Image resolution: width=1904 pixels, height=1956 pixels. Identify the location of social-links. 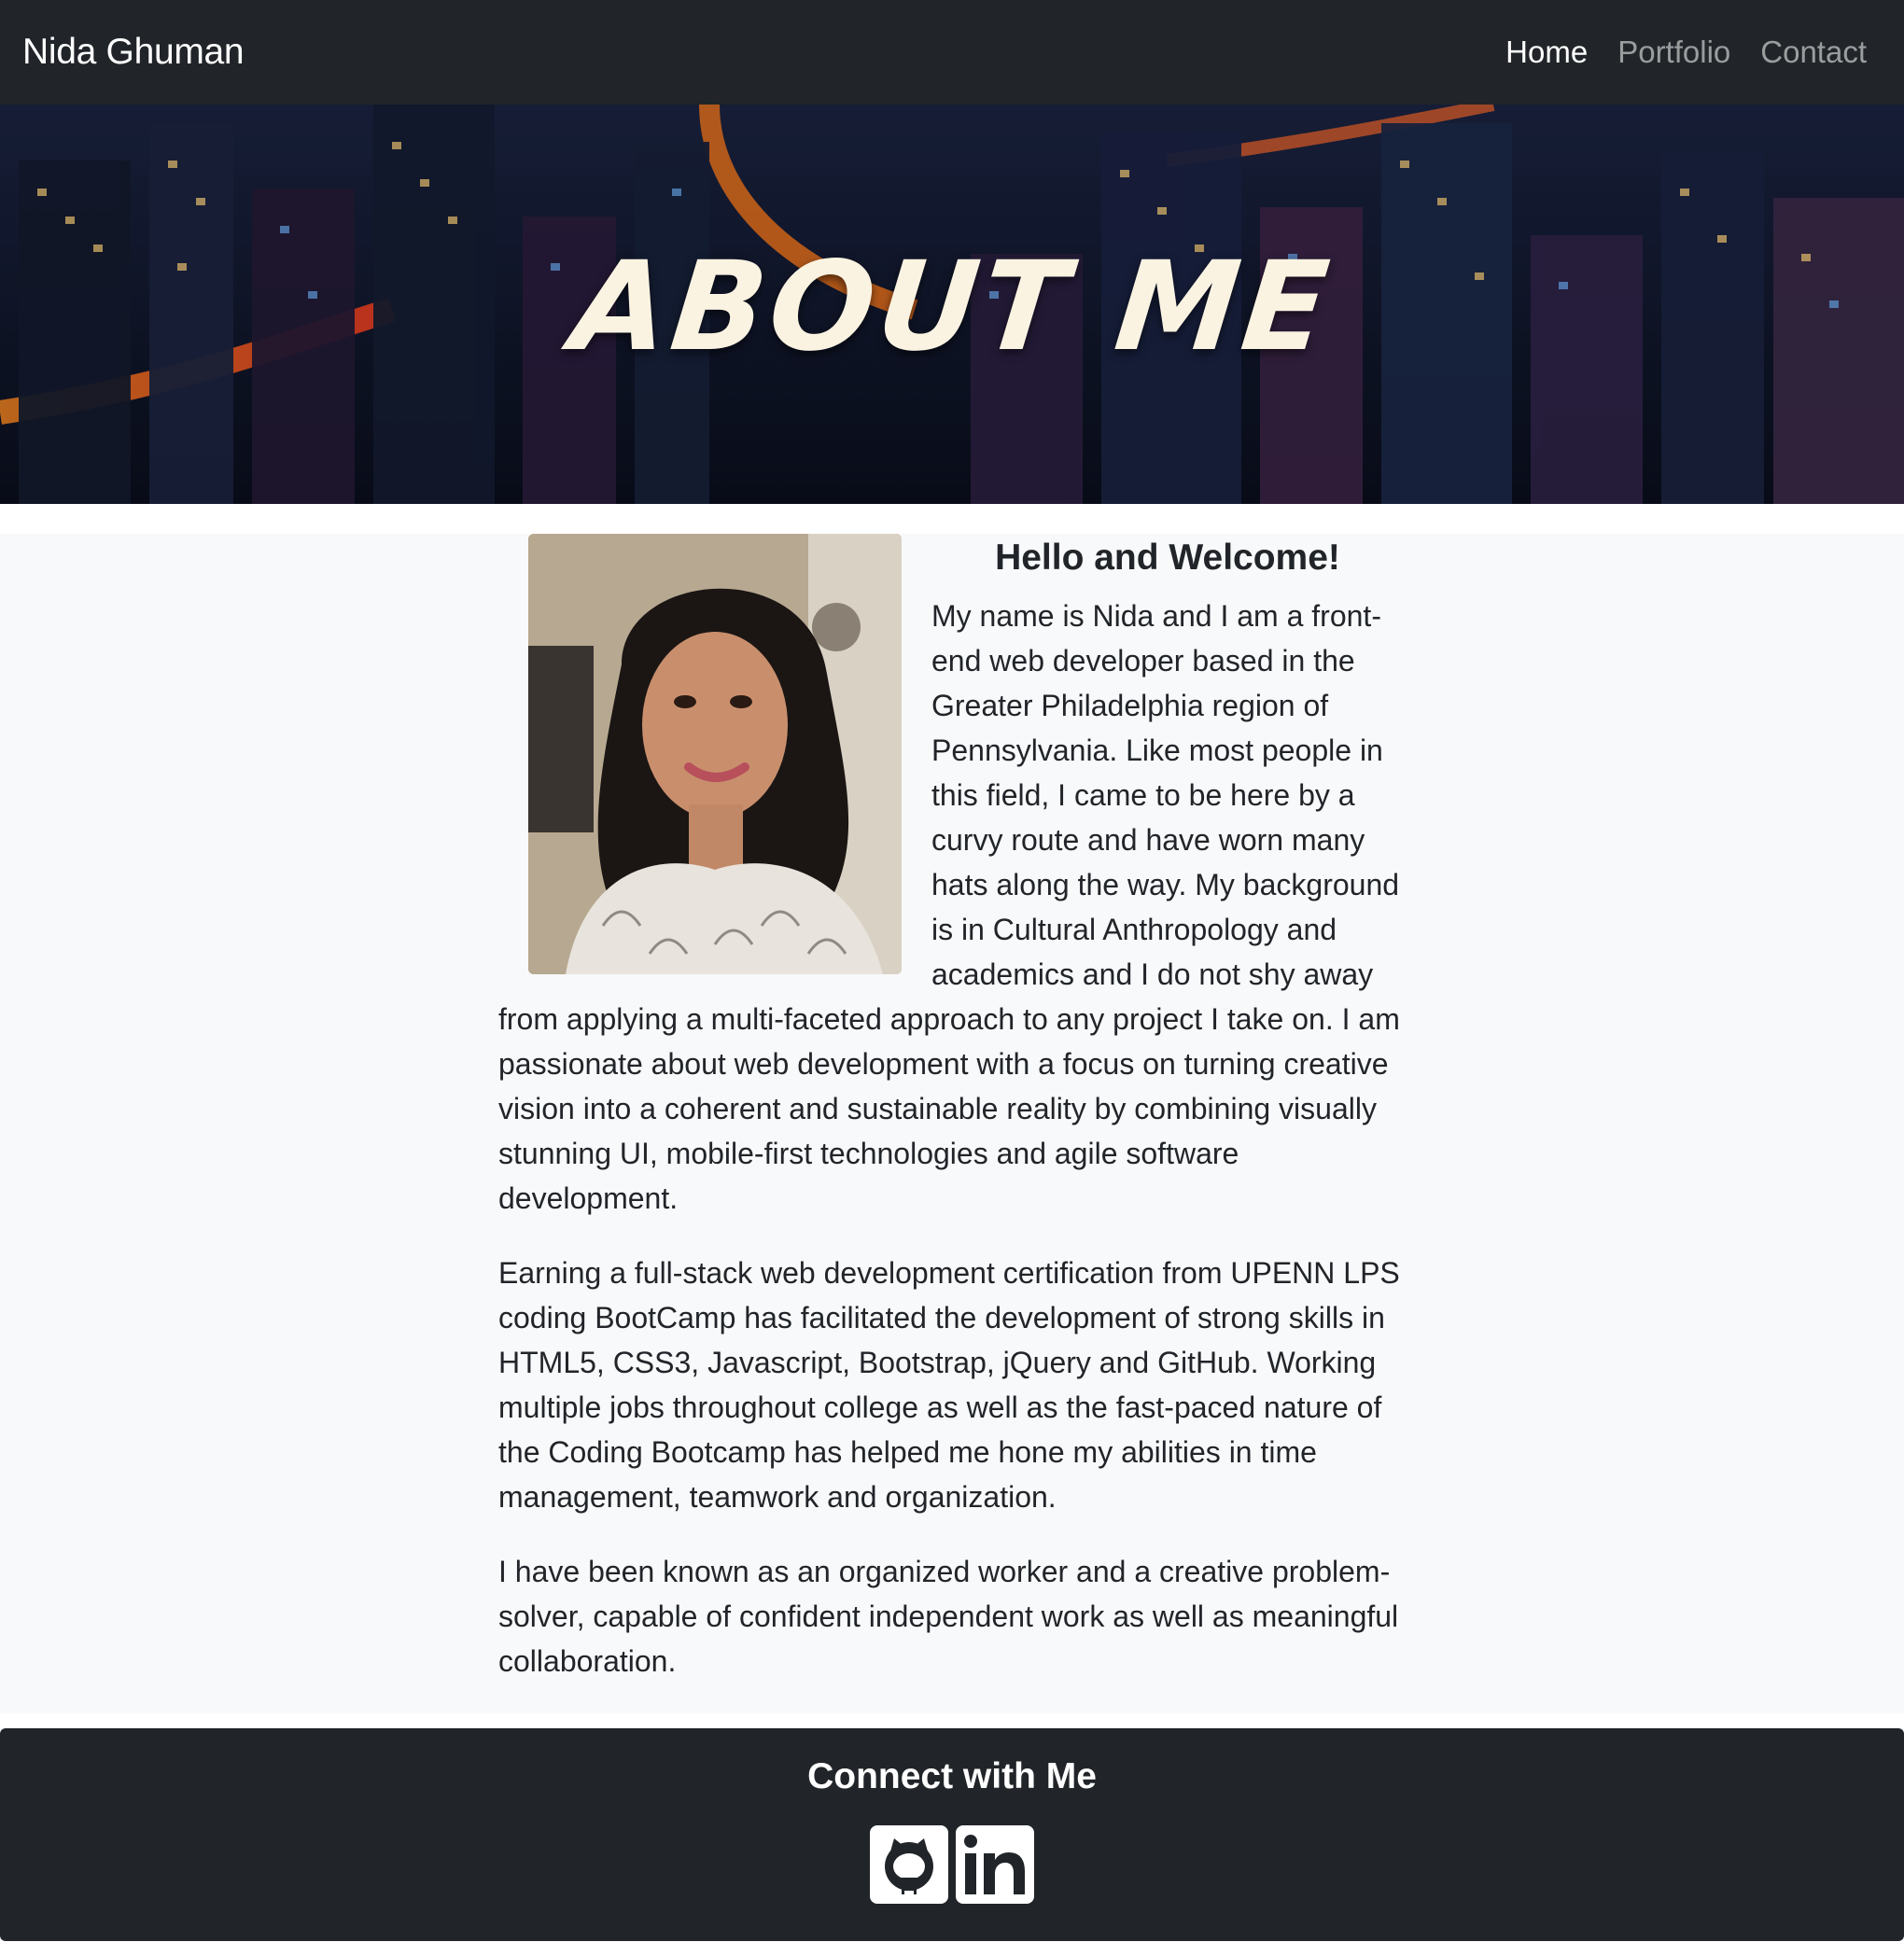
(952, 1864).